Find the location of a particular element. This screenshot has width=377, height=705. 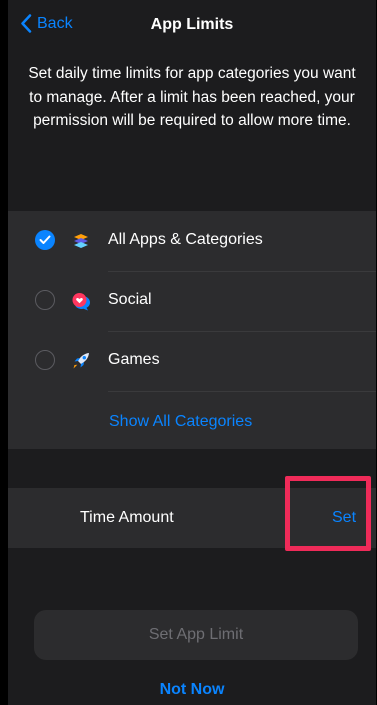

not-now-button: Not Now is located at coordinates (192, 690).